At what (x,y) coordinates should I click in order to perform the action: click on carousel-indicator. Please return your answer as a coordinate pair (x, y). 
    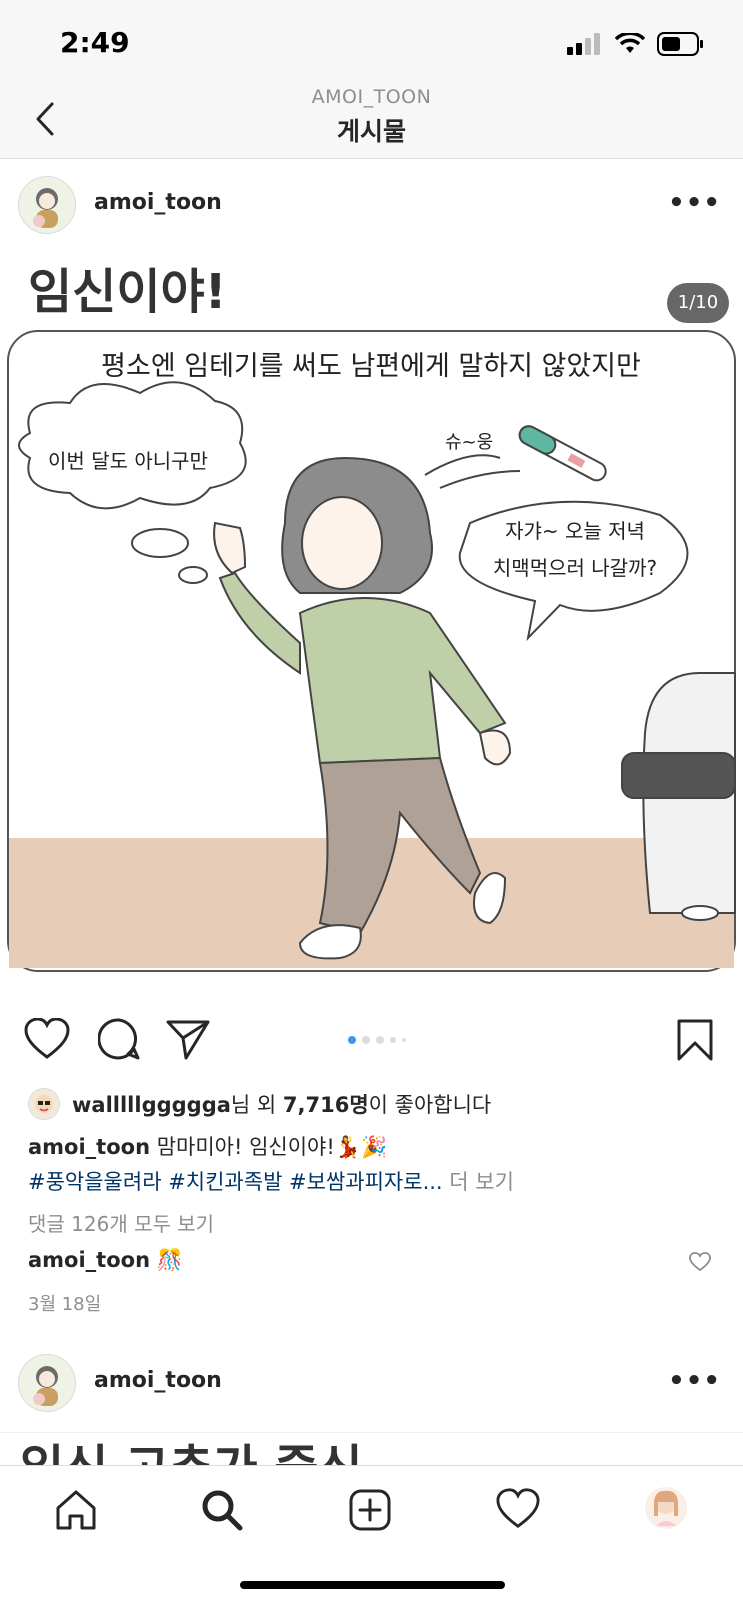
    Looking at the image, I should click on (377, 1040).